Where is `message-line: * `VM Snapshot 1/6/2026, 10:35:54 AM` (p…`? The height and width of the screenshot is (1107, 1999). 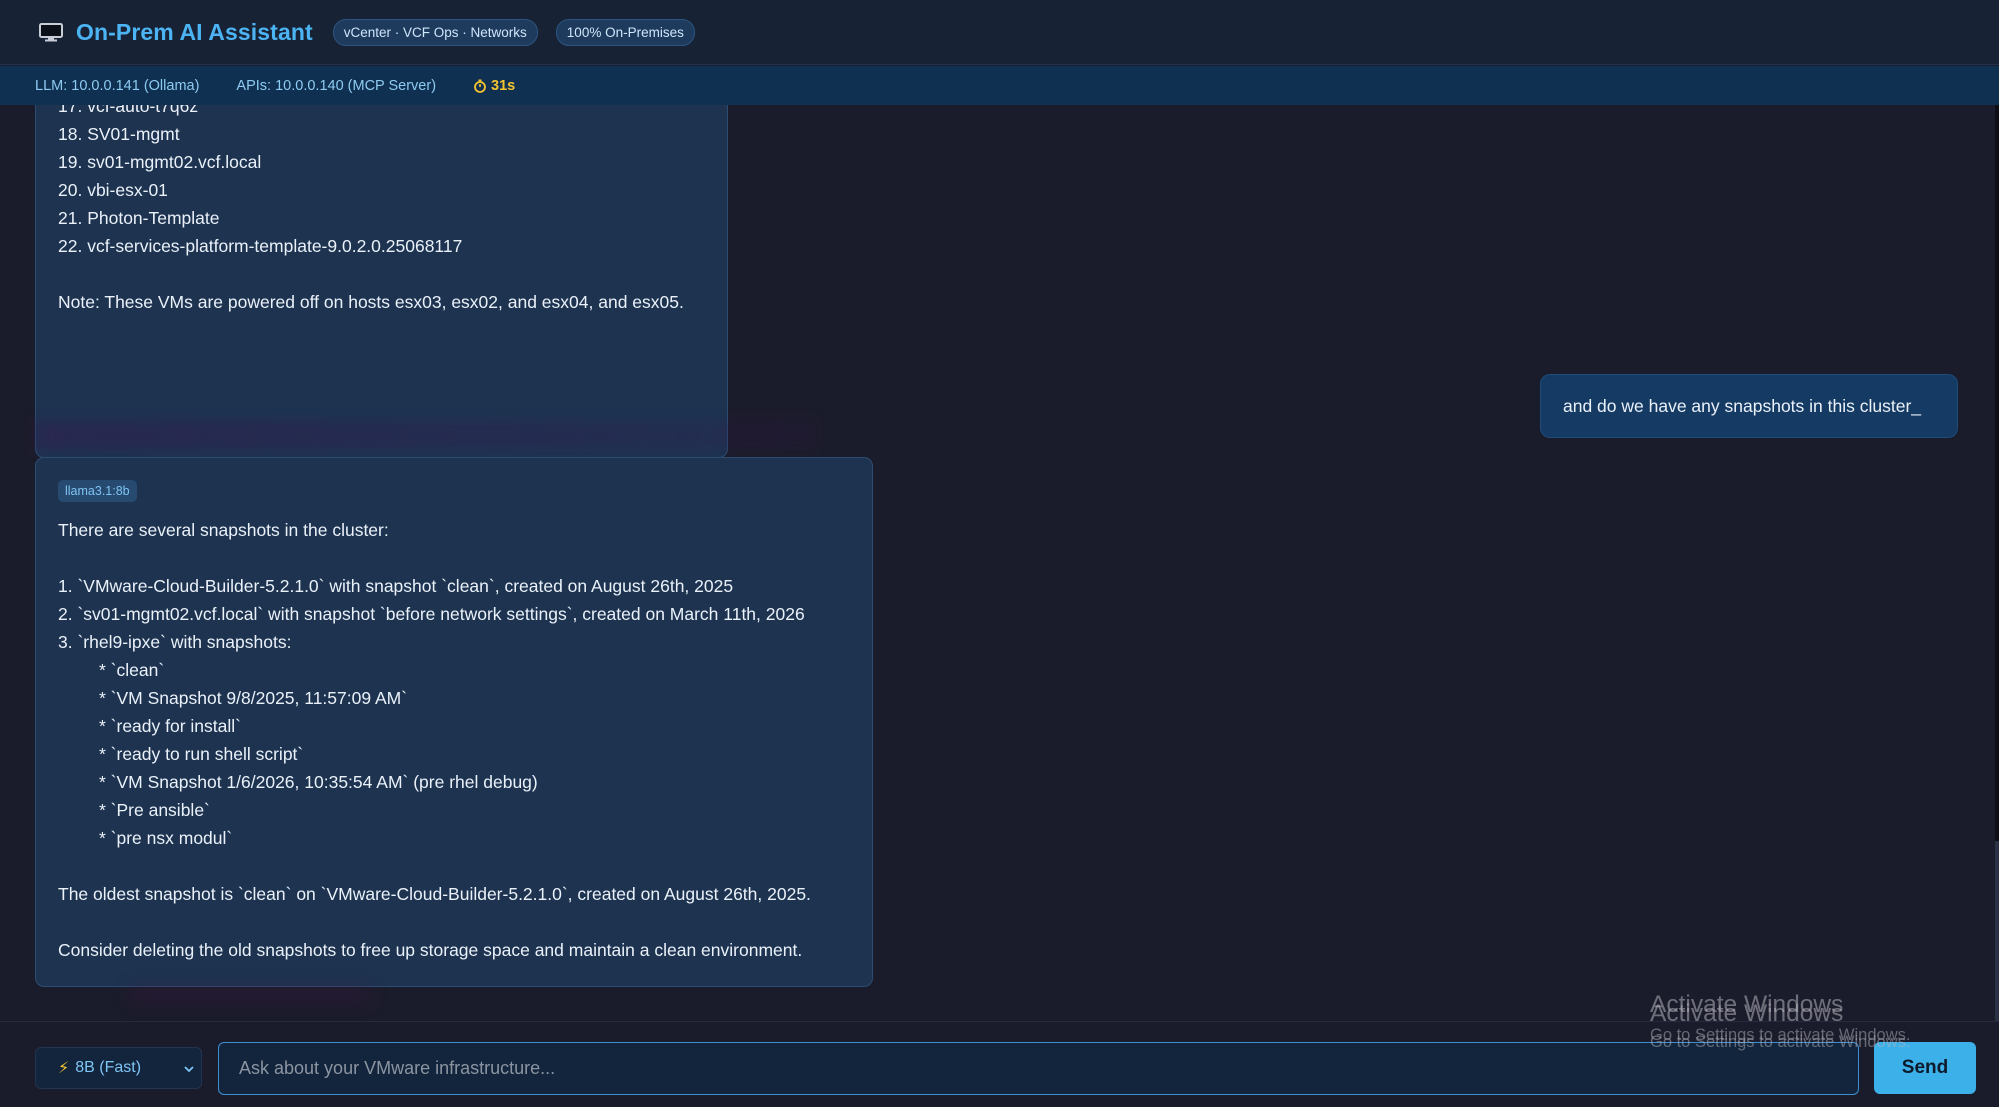
message-line: * `VM Snapshot 1/6/2026, 10:35:54 AM` (p… is located at coordinates (318, 782).